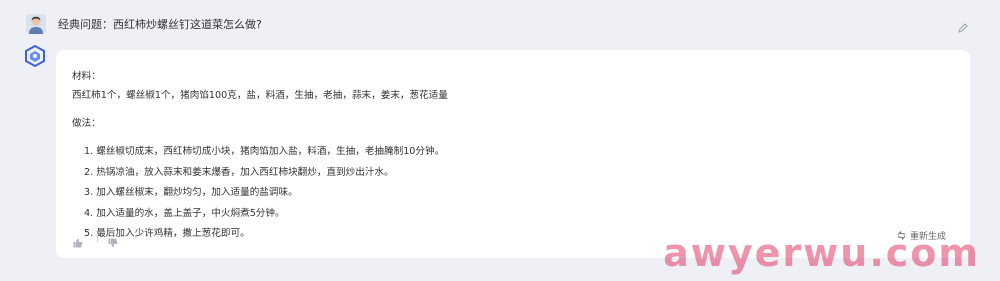  What do you see at coordinates (35, 56) in the screenshot?
I see `bot-logo-icon` at bounding box center [35, 56].